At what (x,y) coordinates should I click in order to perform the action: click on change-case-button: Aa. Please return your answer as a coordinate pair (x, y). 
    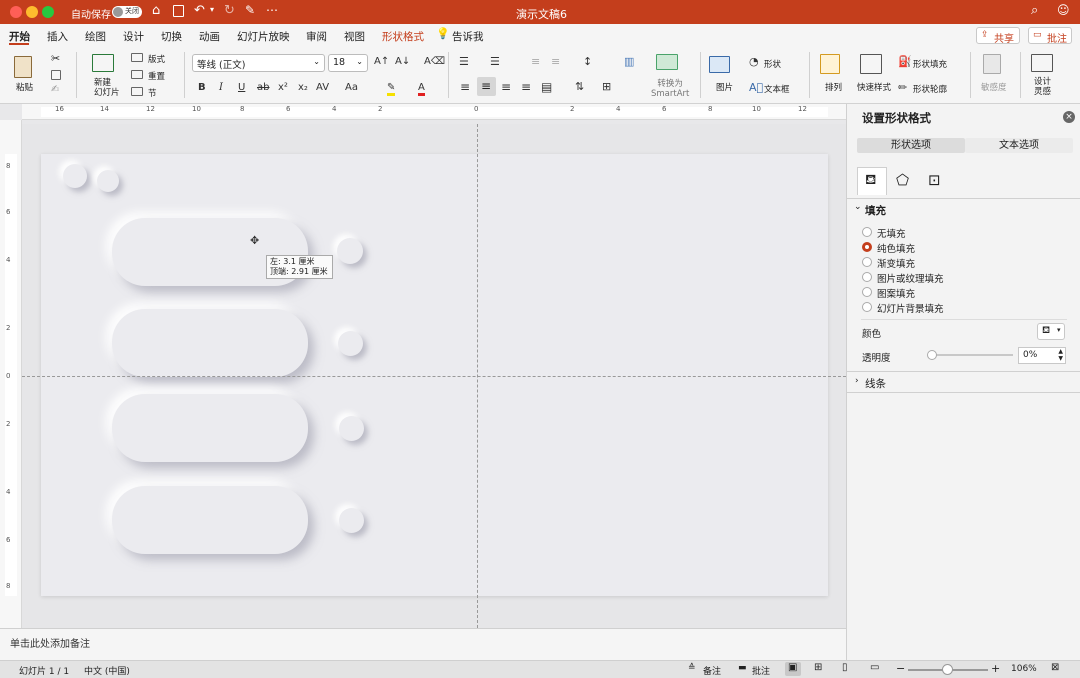
    Looking at the image, I should click on (351, 87).